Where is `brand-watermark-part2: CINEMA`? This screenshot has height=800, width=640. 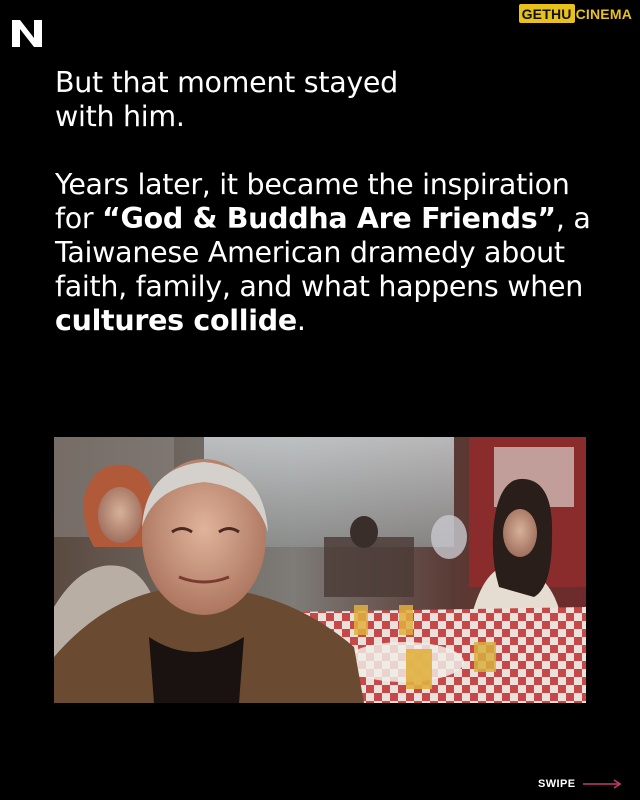 brand-watermark-part2: CINEMA is located at coordinates (603, 13).